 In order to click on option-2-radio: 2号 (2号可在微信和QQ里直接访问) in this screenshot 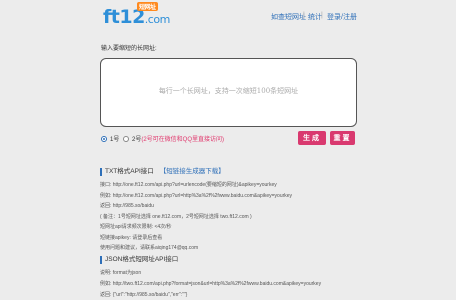, I will do `click(173, 138)`.